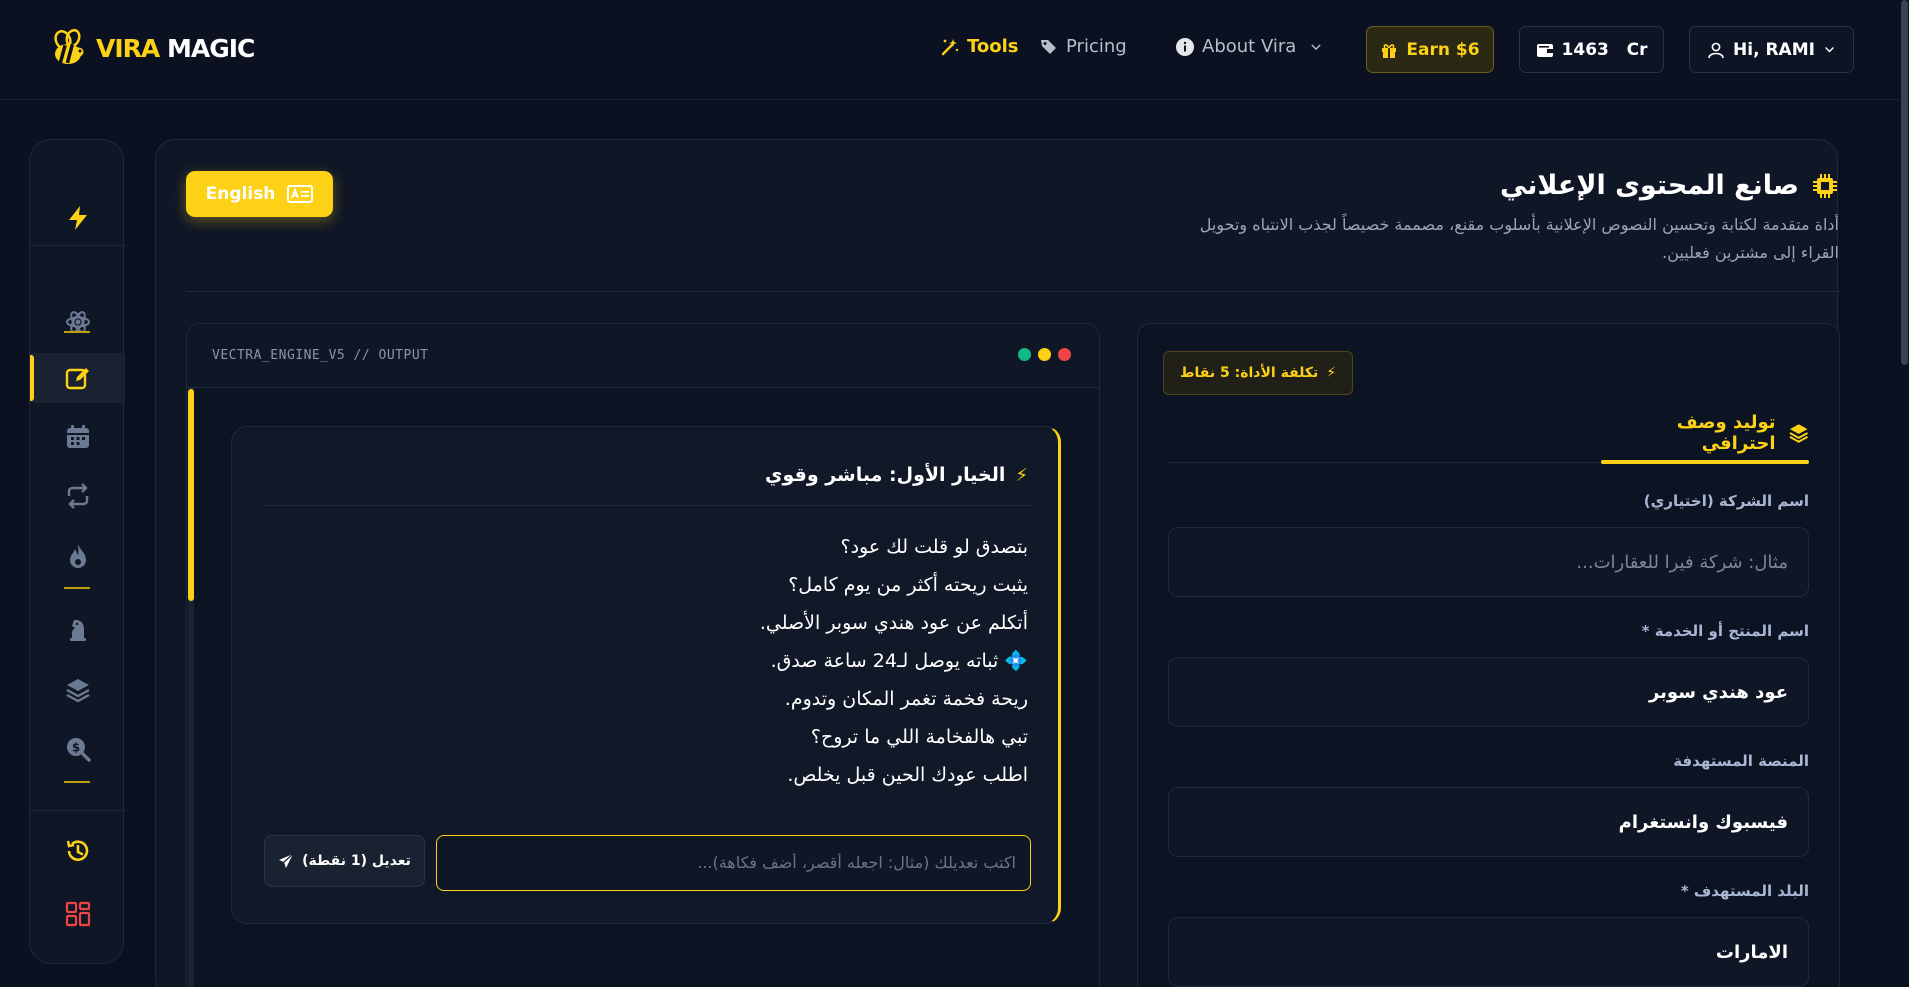 The width and height of the screenshot is (1909, 987). Describe the element at coordinates (1726, 501) in the screenshot. I see `company-label: اسم الشركة (اختياري)` at that location.